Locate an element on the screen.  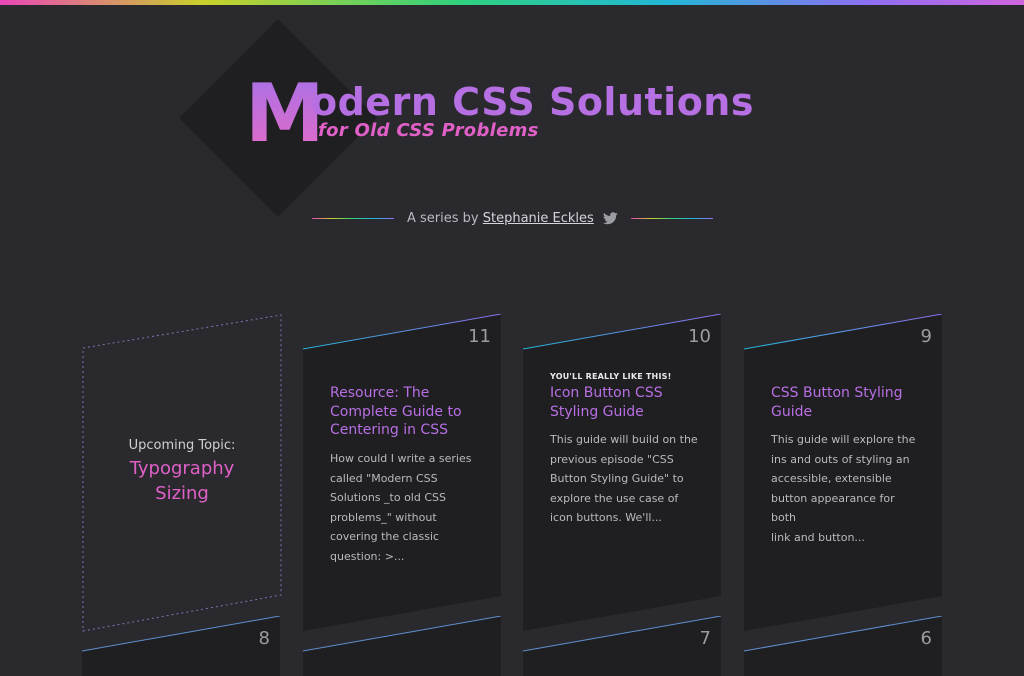
title-line: Complete Guide to is located at coordinates (396, 411).